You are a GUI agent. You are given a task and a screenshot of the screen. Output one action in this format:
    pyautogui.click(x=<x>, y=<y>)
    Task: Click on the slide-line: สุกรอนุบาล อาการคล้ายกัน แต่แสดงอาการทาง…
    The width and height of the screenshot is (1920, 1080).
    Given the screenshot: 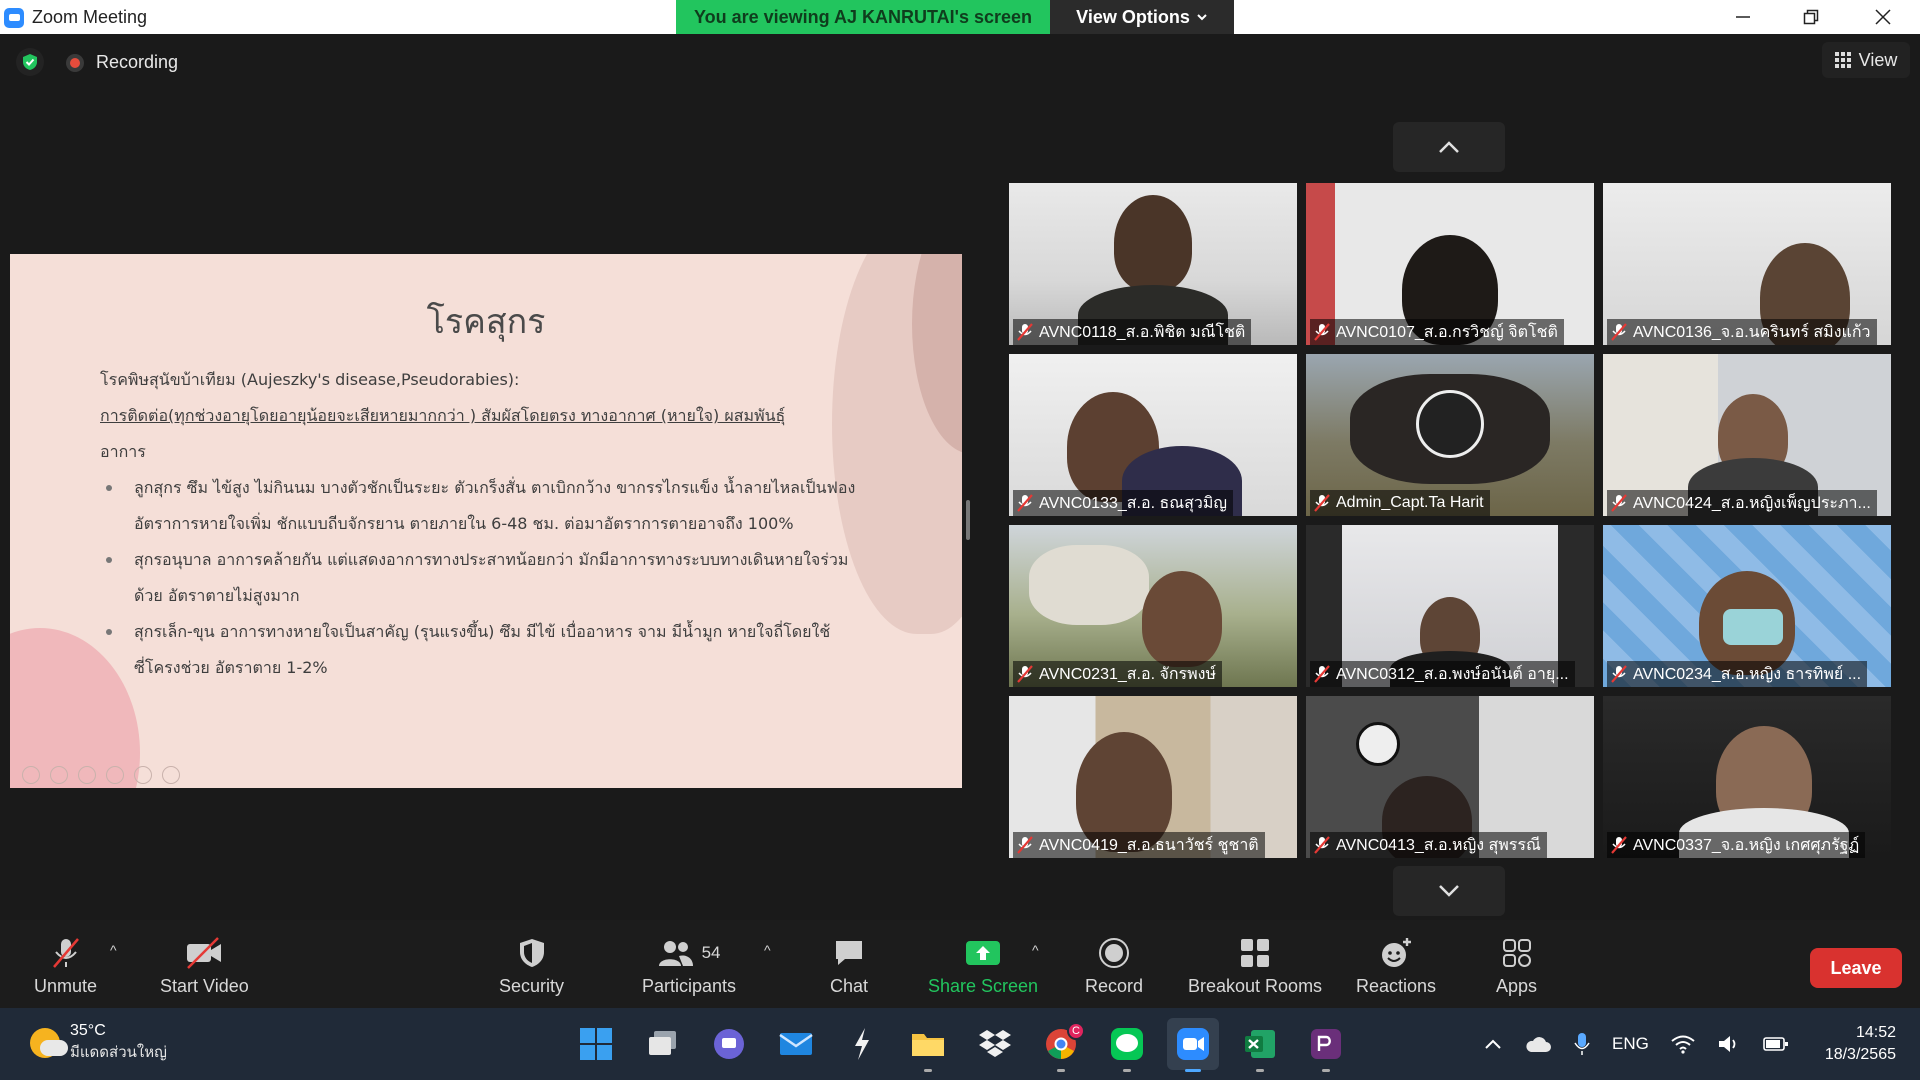 What is the action you would take?
    pyautogui.click(x=491, y=559)
    